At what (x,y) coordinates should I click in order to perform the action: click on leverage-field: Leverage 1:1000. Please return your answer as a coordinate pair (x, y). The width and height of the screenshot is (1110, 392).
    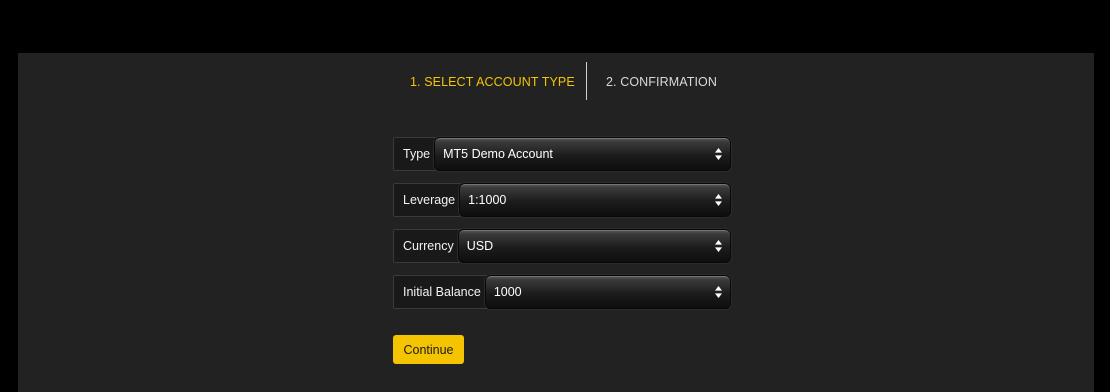
    Looking at the image, I should click on (562, 200).